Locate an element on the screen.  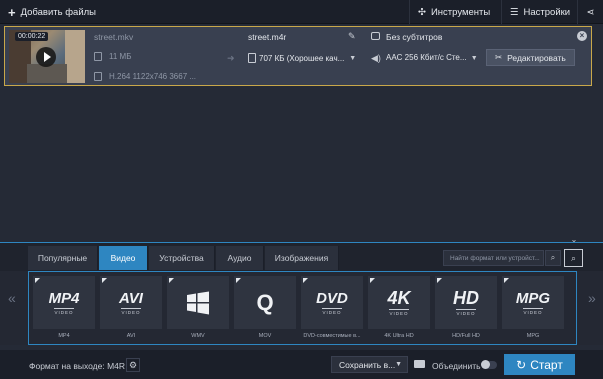
output-format-label: Формат на выходе: M4R is located at coordinates (77, 366).